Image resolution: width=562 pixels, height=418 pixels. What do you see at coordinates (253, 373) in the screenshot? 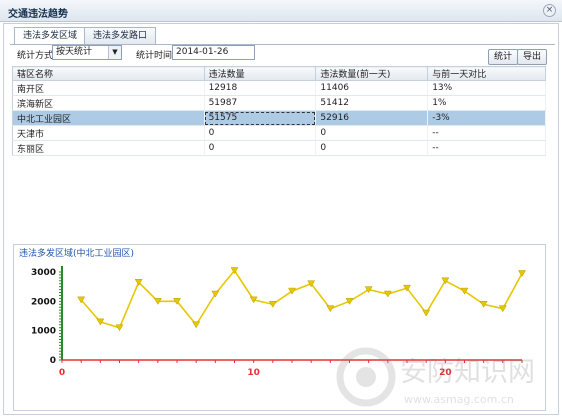
I see `x-tick-label: 10` at bounding box center [253, 373].